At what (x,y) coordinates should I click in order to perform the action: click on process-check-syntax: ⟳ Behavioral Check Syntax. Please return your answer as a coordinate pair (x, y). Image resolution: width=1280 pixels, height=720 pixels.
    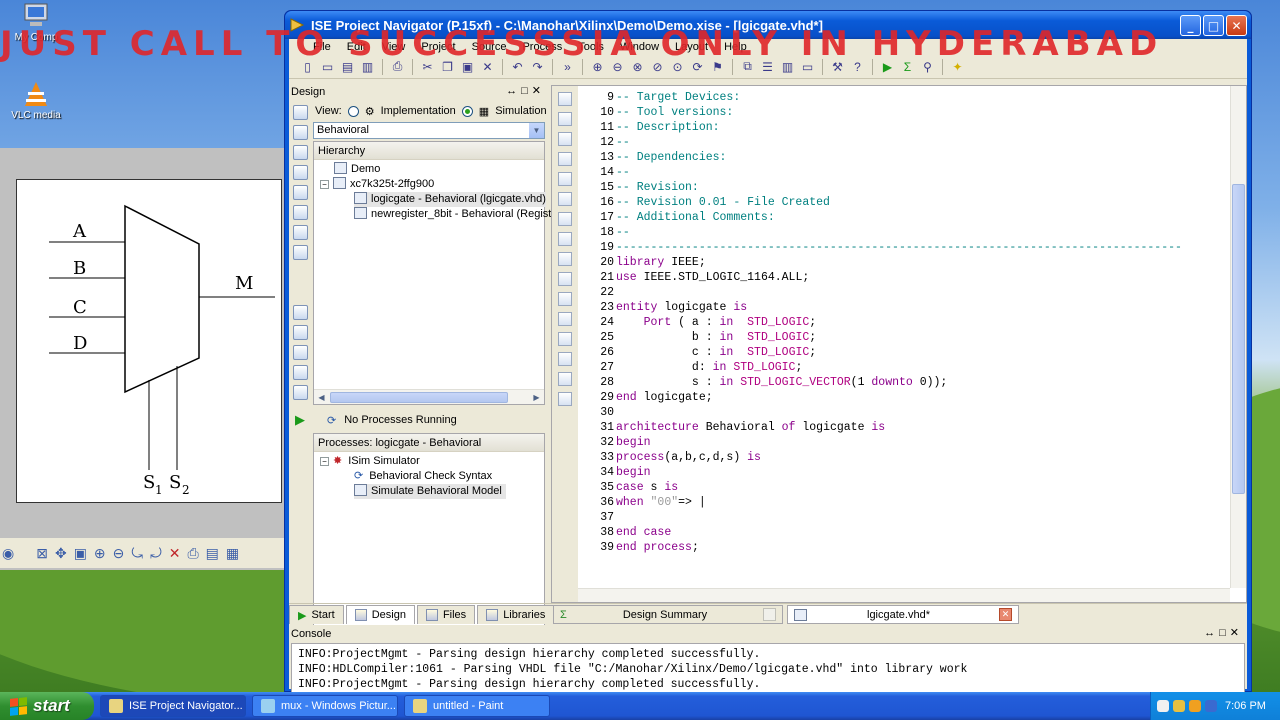
    Looking at the image, I should click on (423, 476).